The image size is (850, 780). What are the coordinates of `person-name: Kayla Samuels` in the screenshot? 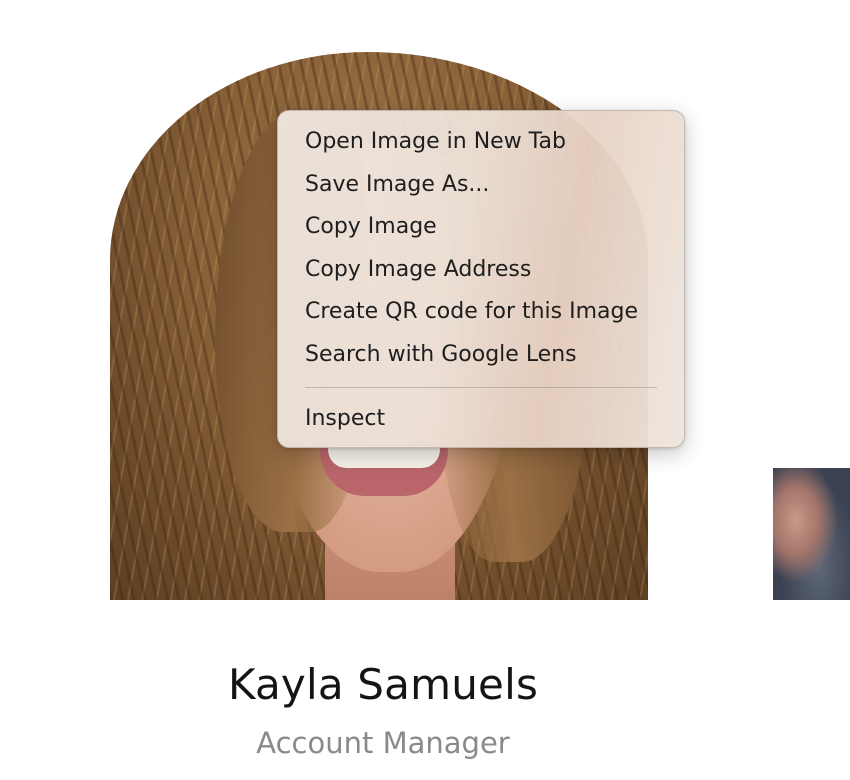 It's located at (383, 684).